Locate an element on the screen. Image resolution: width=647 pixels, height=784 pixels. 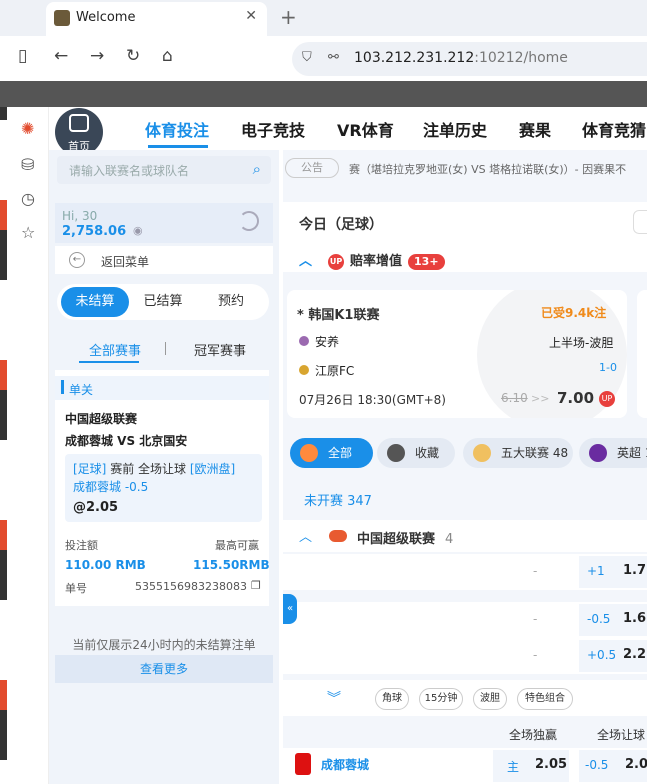
site-info-icon: ⚯ is located at coordinates (333, 57).